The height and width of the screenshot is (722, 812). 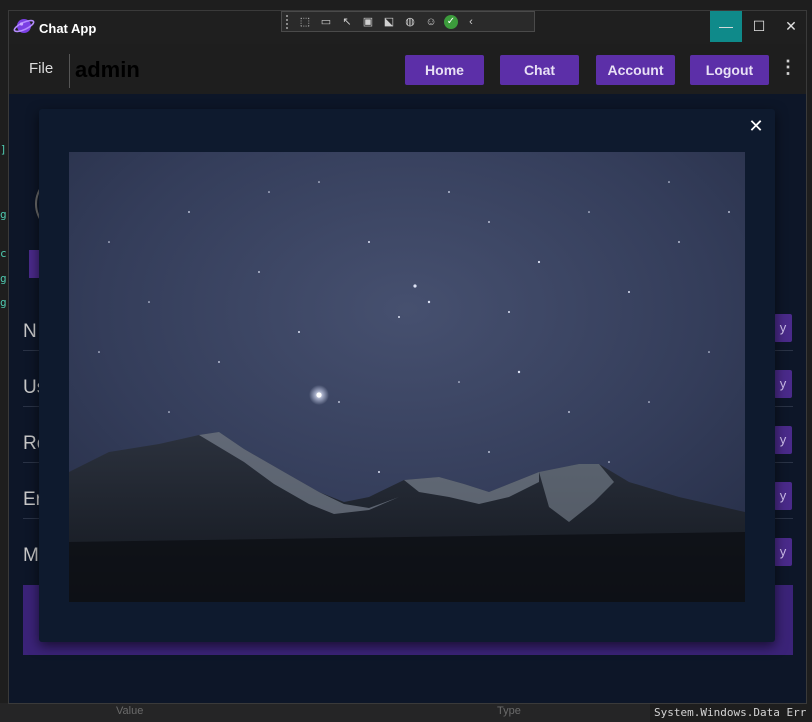 I want to click on binding-icon: ◍, so click(x=410, y=22).